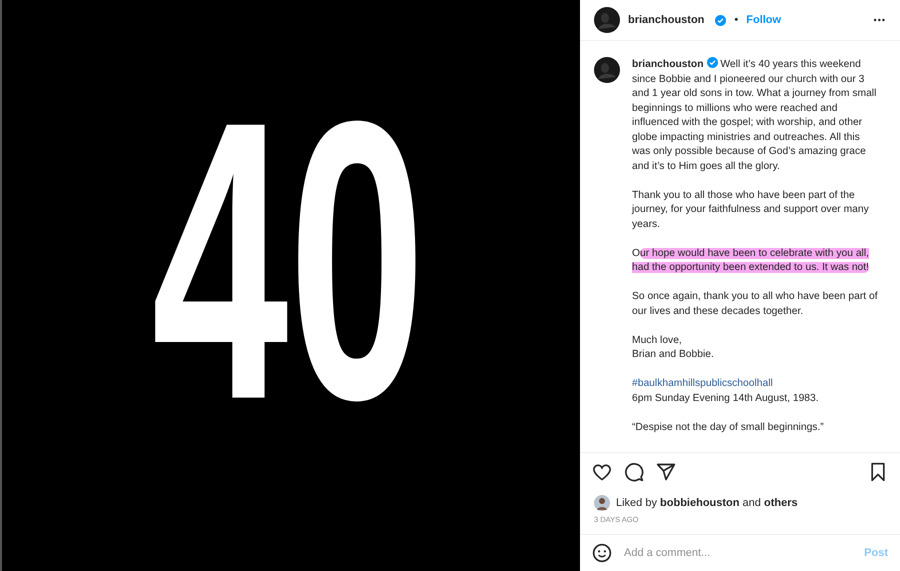 Image resolution: width=900 pixels, height=571 pixels. Describe the element at coordinates (673, 355) in the screenshot. I see `caption-paragraph: Brian and Bobbie.` at that location.